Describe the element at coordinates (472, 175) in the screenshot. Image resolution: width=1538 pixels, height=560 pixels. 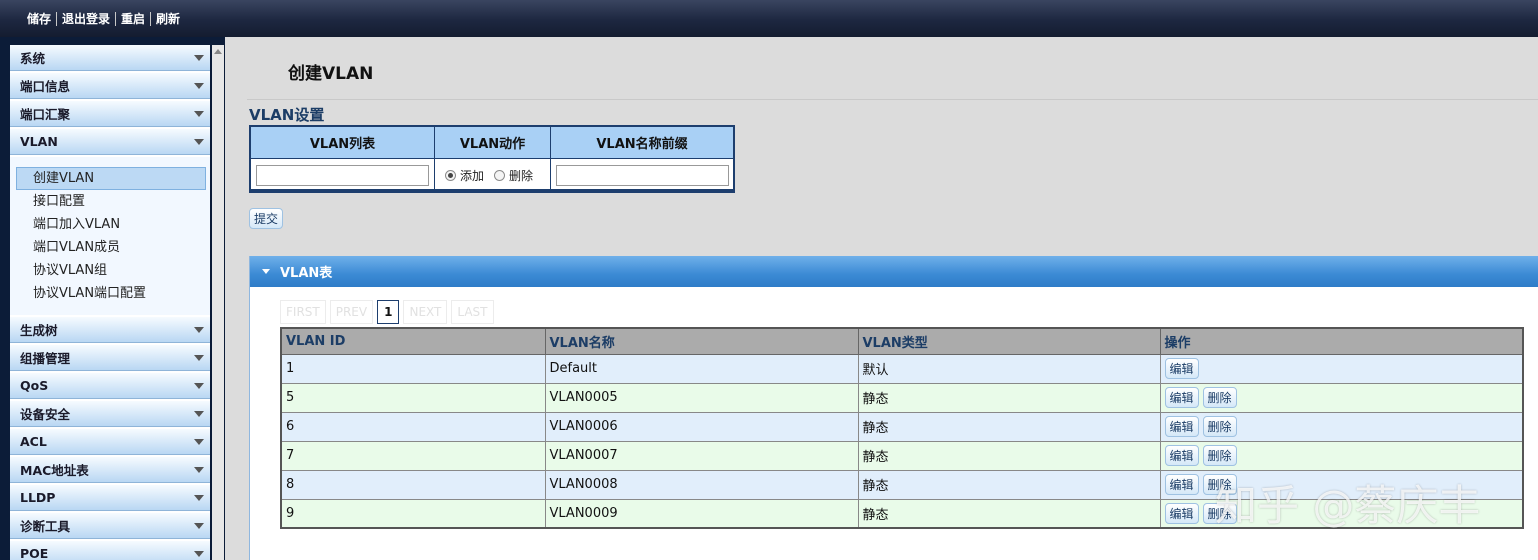
I see `add-radio-label: 添加` at that location.